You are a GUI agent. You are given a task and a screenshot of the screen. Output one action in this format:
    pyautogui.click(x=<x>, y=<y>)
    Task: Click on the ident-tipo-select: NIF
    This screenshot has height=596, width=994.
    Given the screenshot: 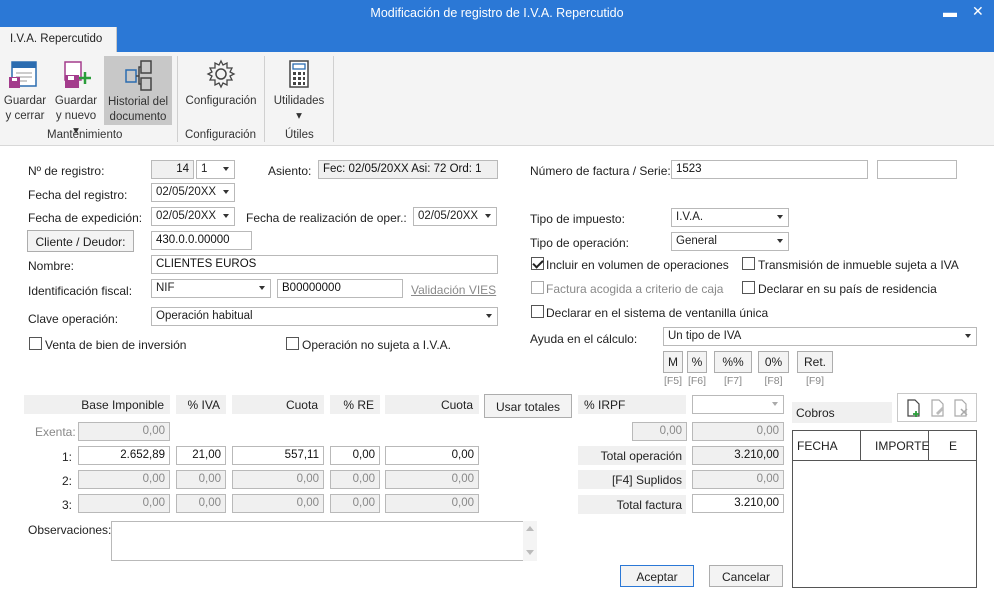 What is the action you would take?
    pyautogui.click(x=211, y=288)
    